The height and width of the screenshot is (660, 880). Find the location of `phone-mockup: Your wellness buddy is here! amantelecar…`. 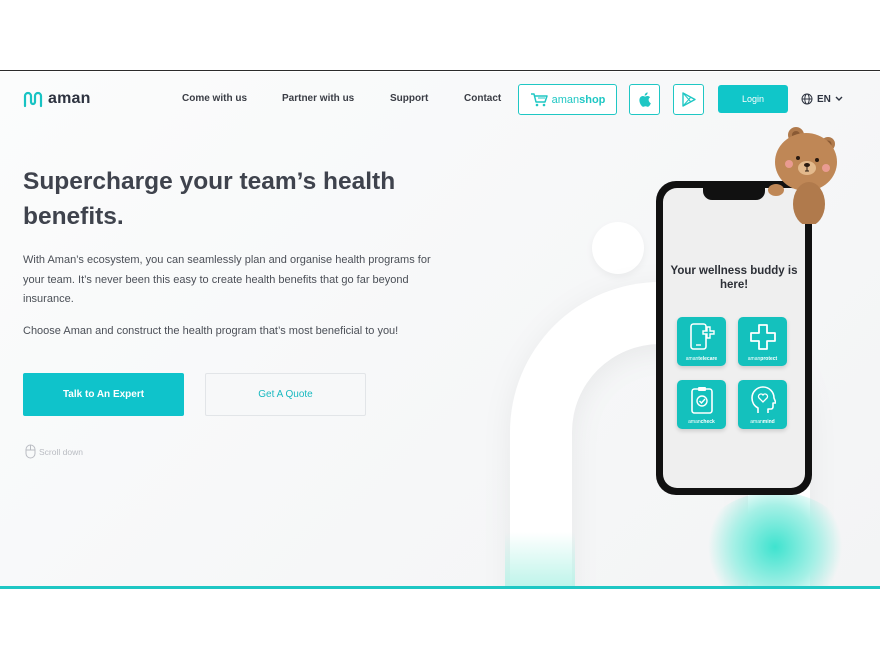

phone-mockup: Your wellness buddy is here! amantelecar… is located at coordinates (734, 338).